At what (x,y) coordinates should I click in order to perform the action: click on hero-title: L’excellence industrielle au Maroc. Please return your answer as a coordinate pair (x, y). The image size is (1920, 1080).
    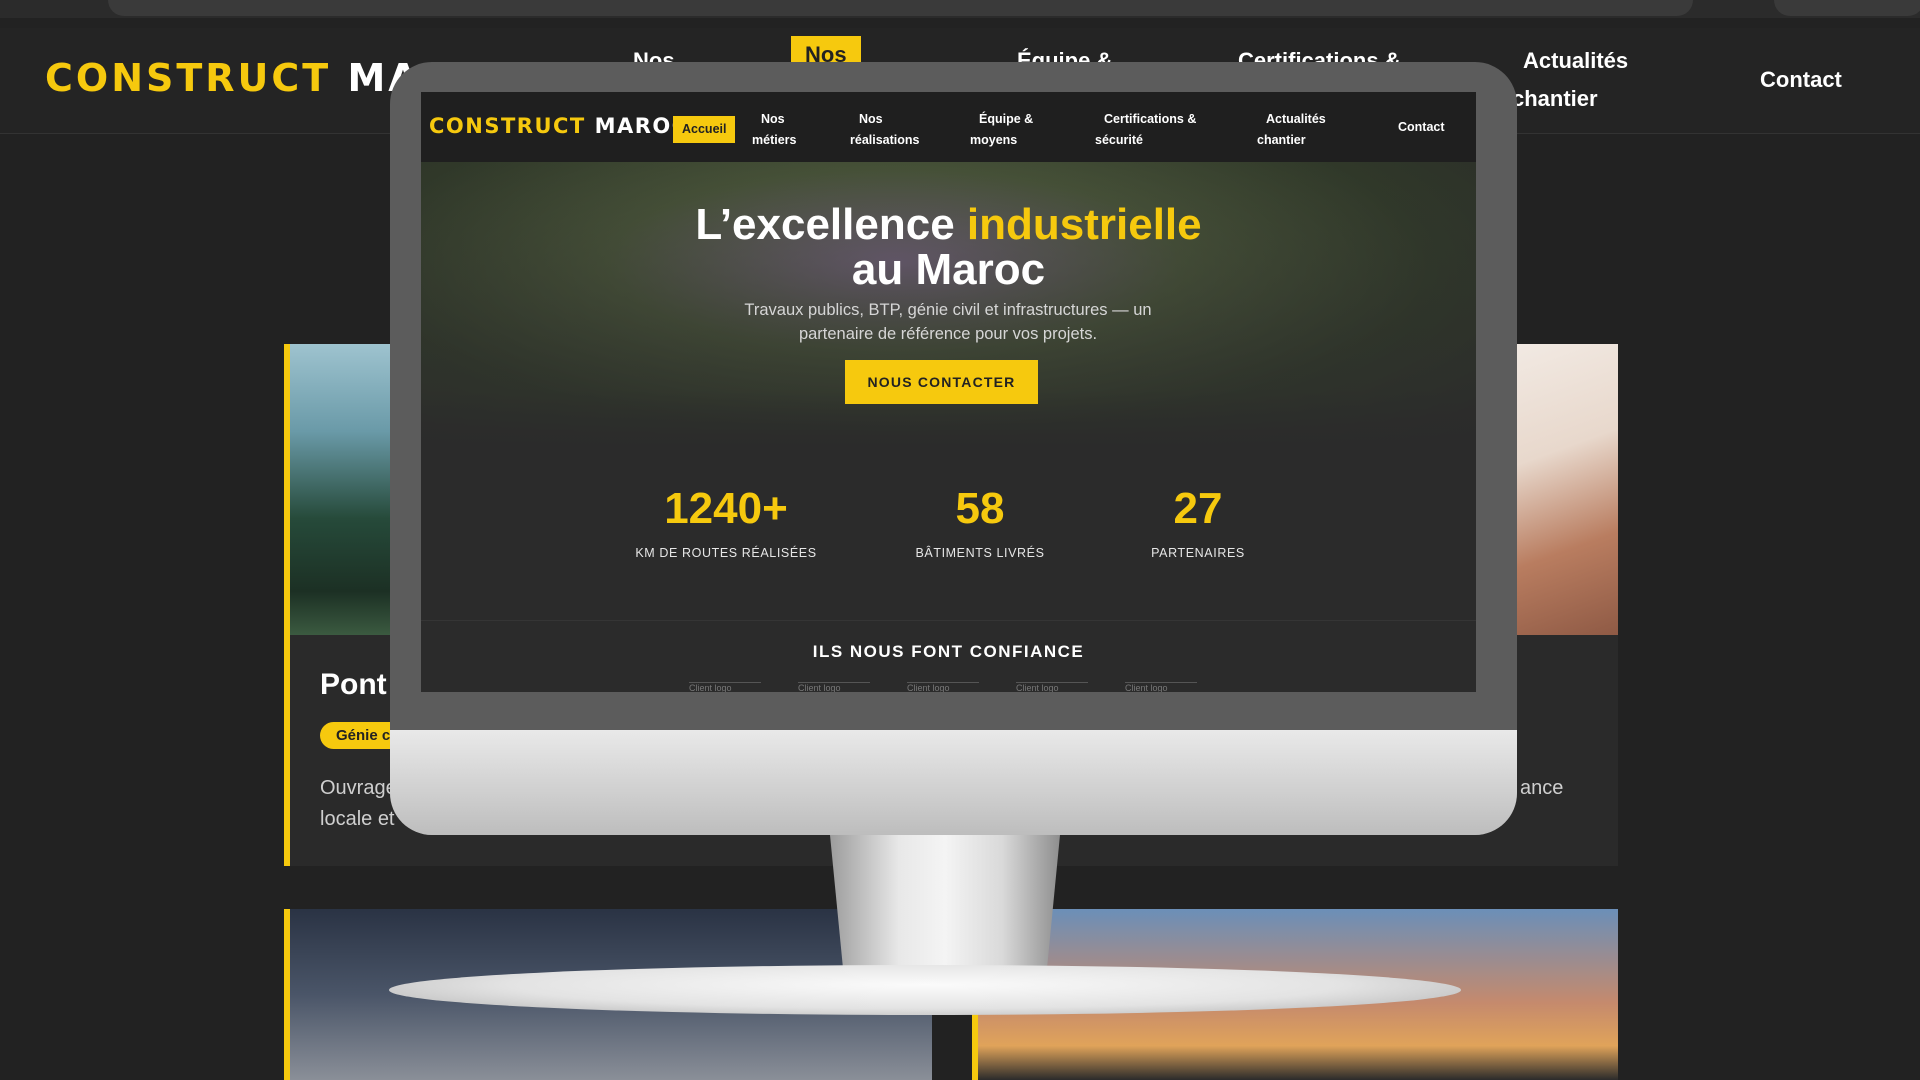
    Looking at the image, I should click on (948, 247).